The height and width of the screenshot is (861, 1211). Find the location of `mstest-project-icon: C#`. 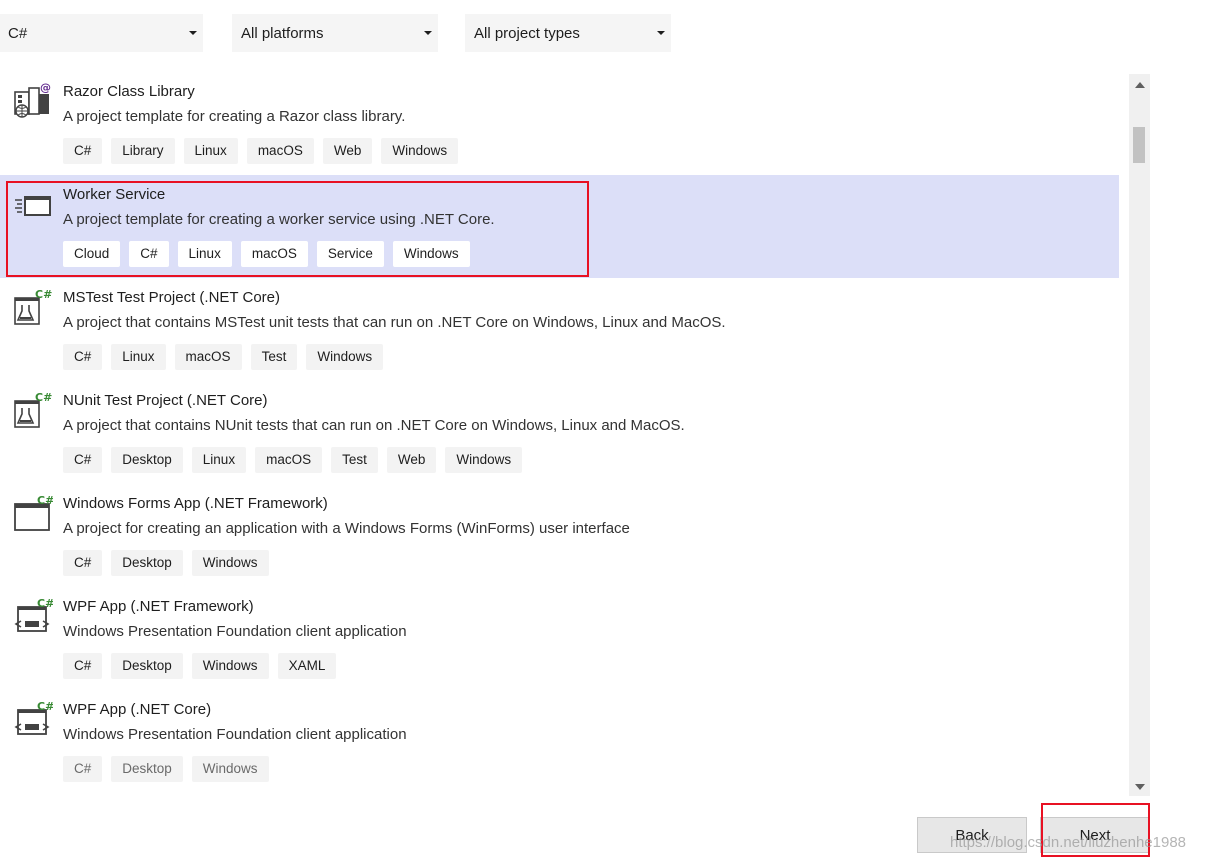

mstest-project-icon: C# is located at coordinates (33, 308).